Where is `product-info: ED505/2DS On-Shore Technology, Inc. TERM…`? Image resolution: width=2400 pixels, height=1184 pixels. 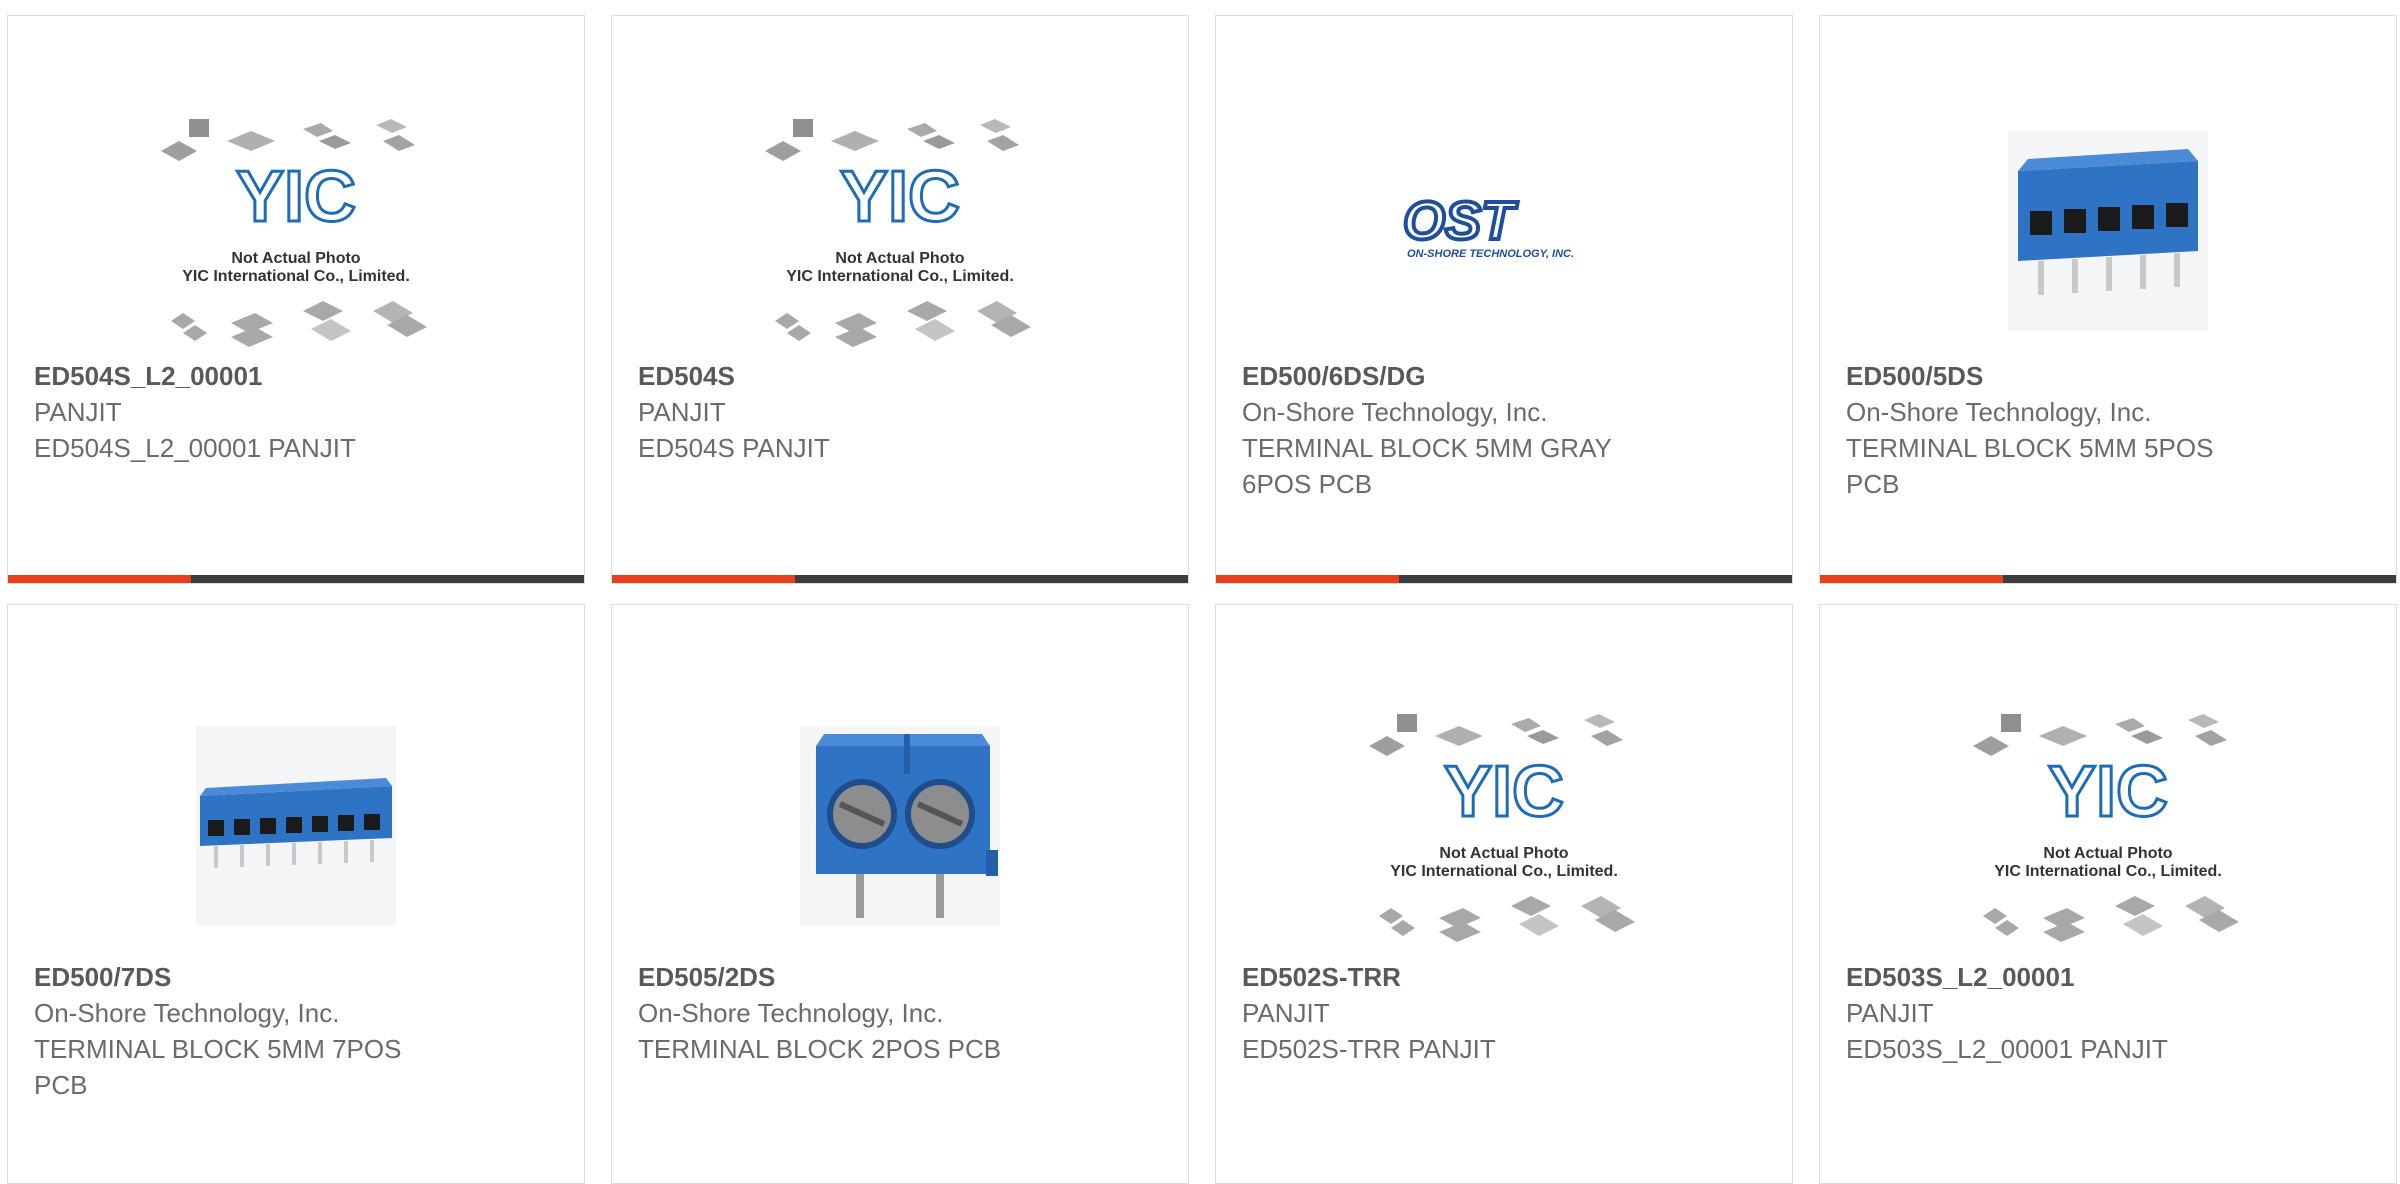
product-info: ED505/2DS On-Shore Technology, Inc. TERM… is located at coordinates (903, 1013).